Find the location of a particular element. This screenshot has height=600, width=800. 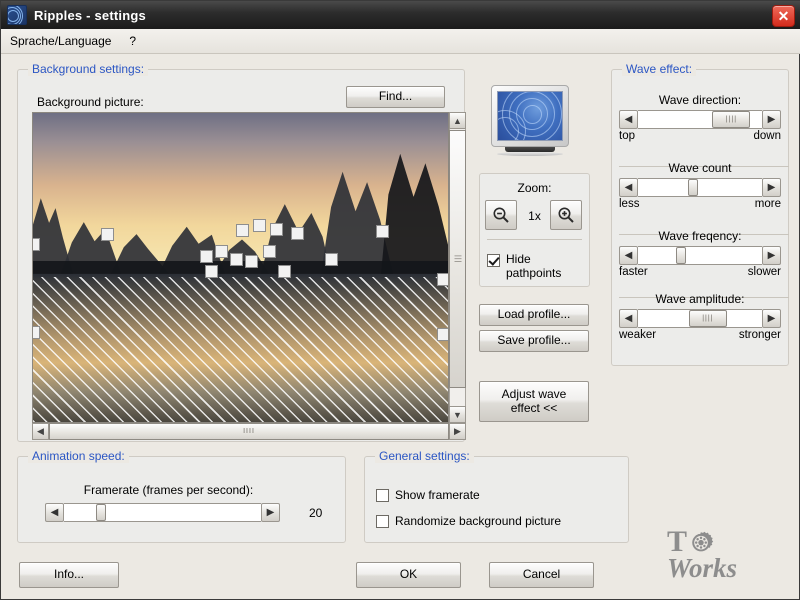

wave-amplitude-control: Wave amplitude: ◀ |||| ▶ weaker stronger is located at coordinates (700, 316).